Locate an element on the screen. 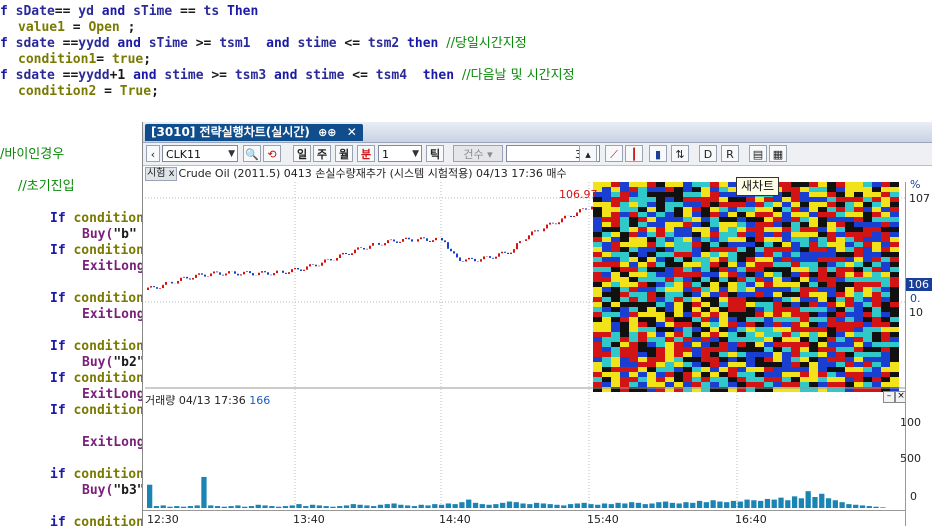 This screenshot has width=932, height=531. code-line: condition1= true; is located at coordinates (84, 60).